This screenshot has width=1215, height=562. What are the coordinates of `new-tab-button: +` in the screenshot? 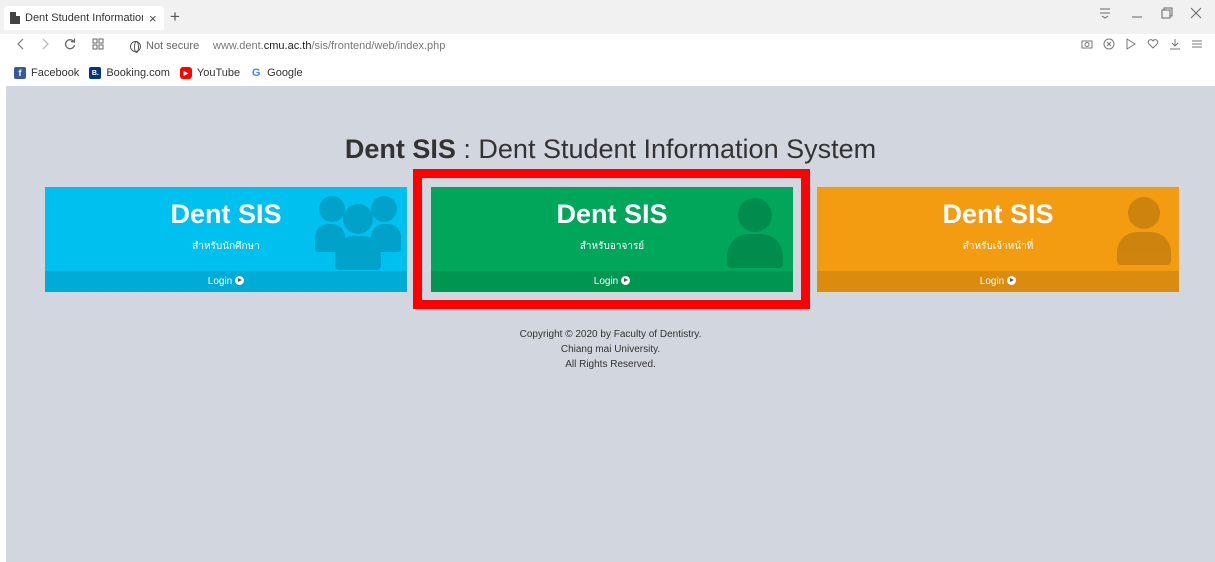 It's located at (175, 17).